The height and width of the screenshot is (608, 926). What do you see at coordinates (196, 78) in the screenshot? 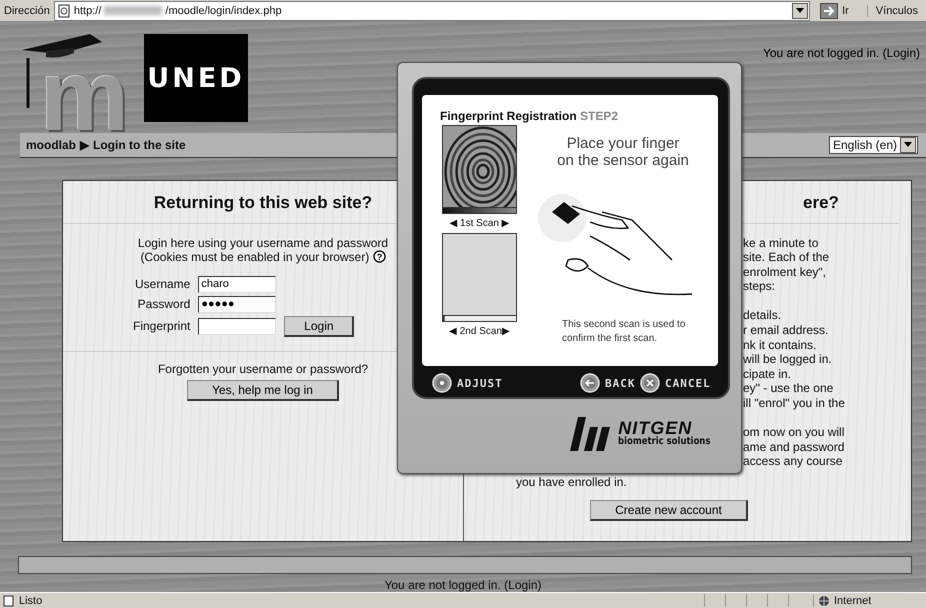
I see `logo-text: UNED` at bounding box center [196, 78].